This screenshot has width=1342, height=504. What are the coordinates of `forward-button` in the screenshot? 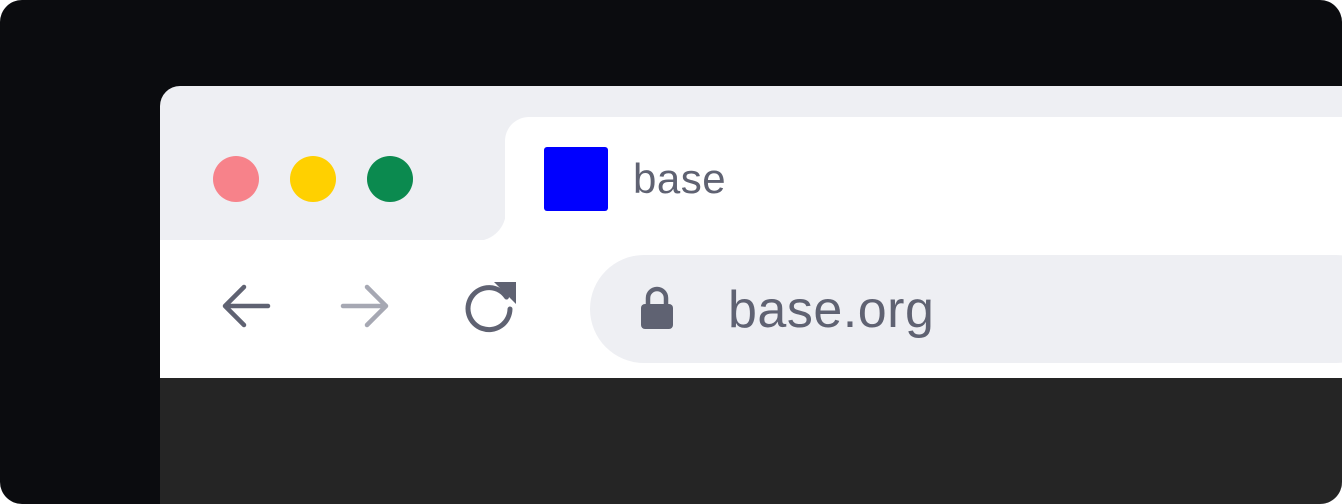 It's located at (367, 306).